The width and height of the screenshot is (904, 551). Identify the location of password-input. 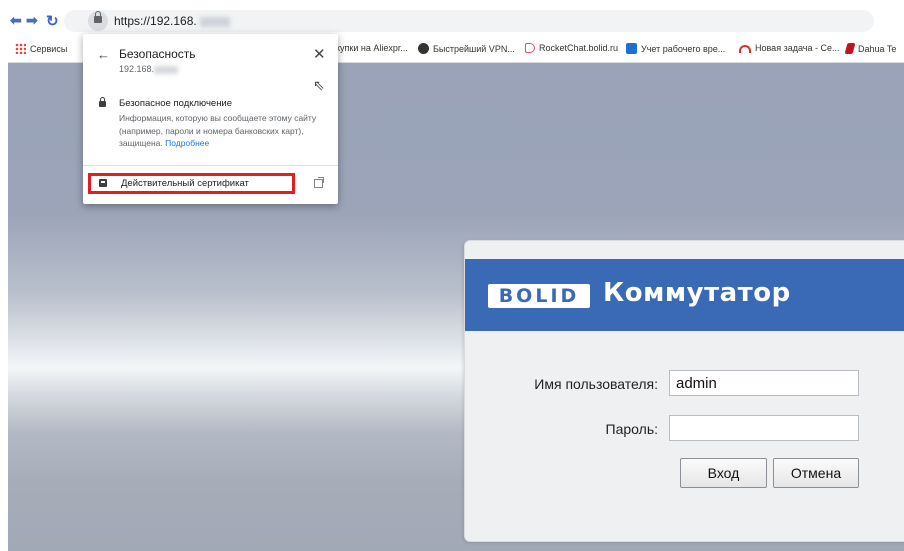
(764, 428).